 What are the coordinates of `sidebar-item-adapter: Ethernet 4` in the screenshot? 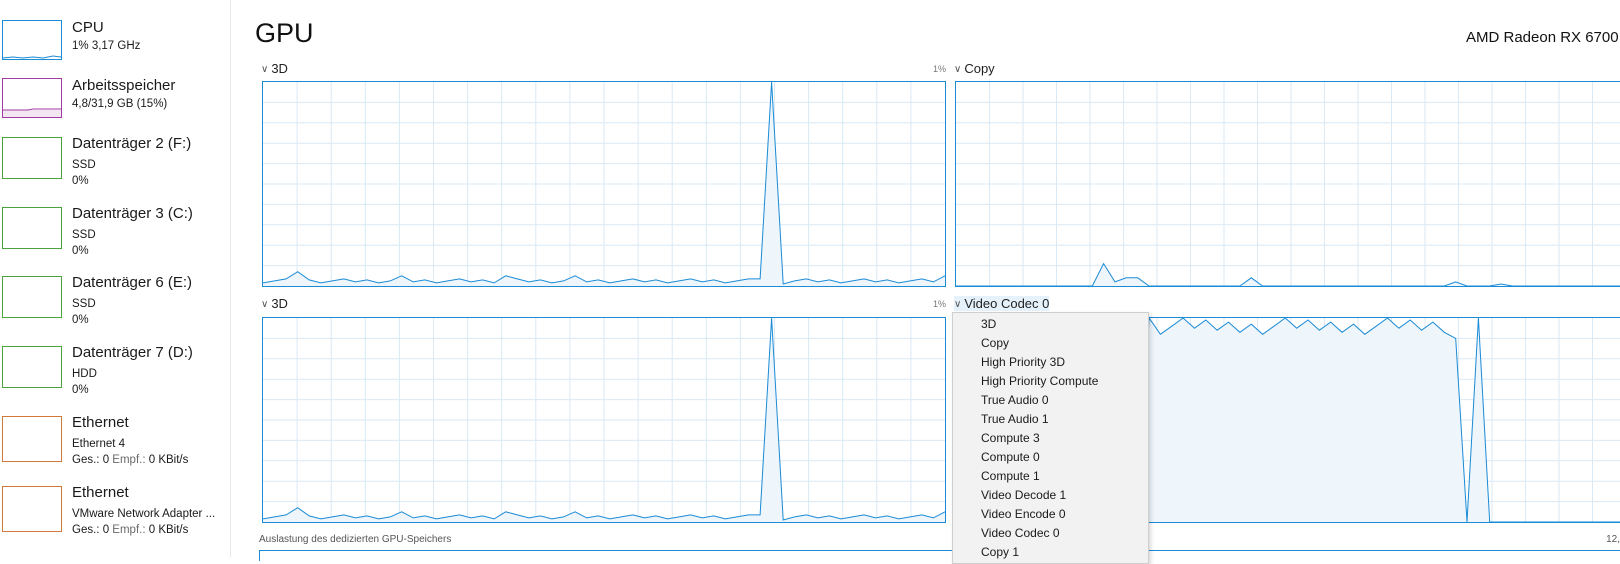 It's located at (99, 444).